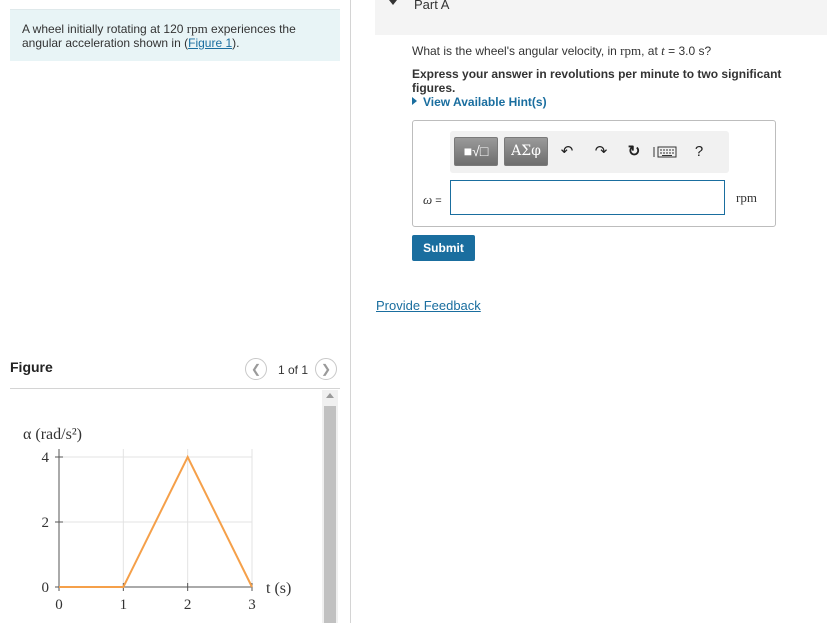 The image size is (827, 623). Describe the element at coordinates (52, 434) in the screenshot. I see `y-axis-label: α (rad/s²)` at that location.